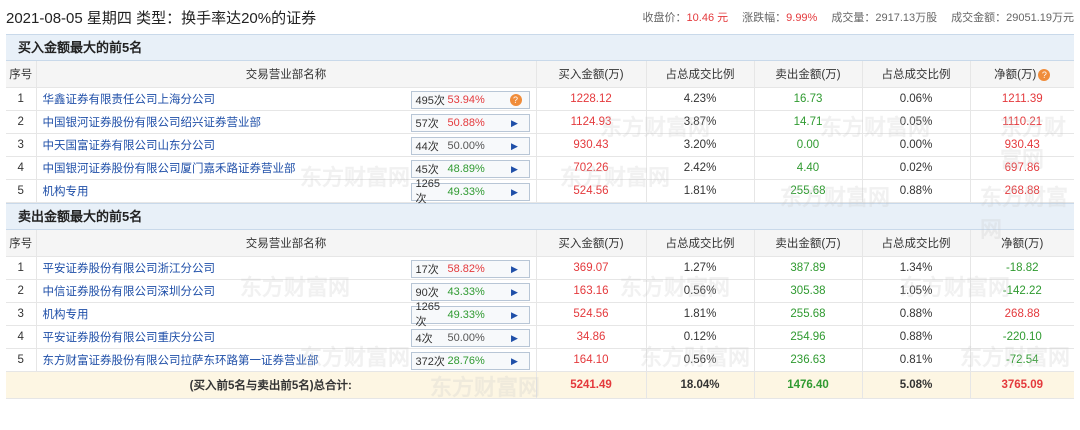 This screenshot has height=430, width=1080. I want to click on rank-tag: 4次 50.00% ▶, so click(470, 338).